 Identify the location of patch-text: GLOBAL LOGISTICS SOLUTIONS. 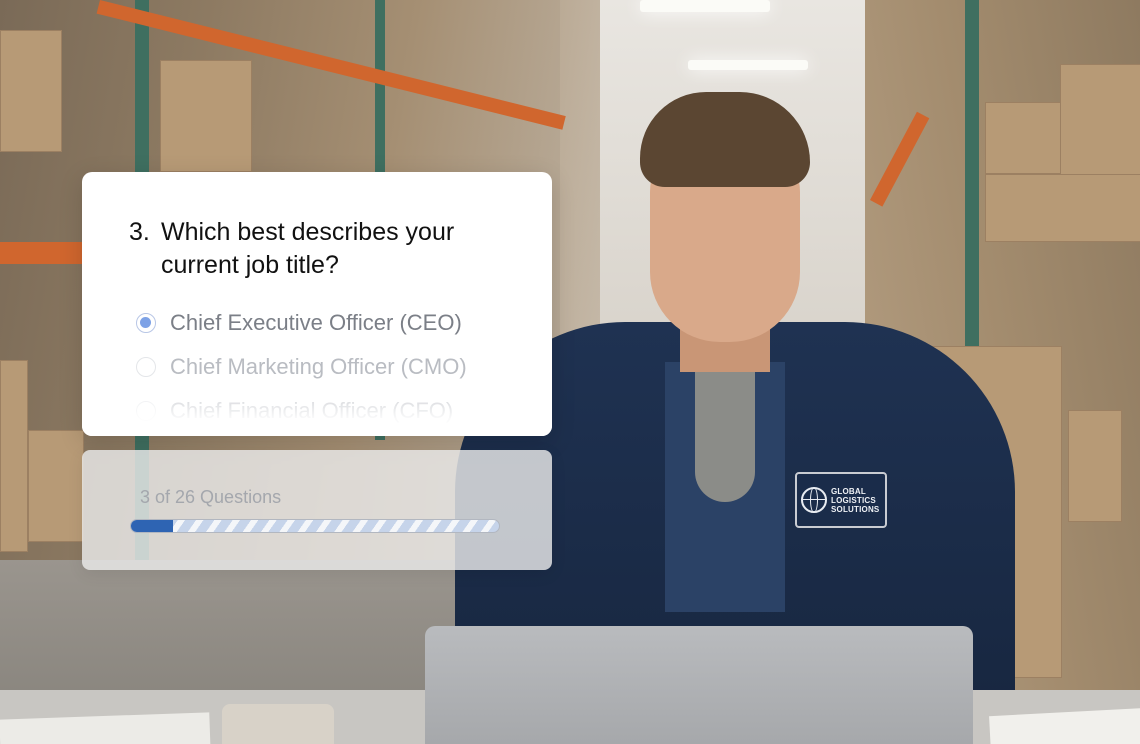
(855, 500).